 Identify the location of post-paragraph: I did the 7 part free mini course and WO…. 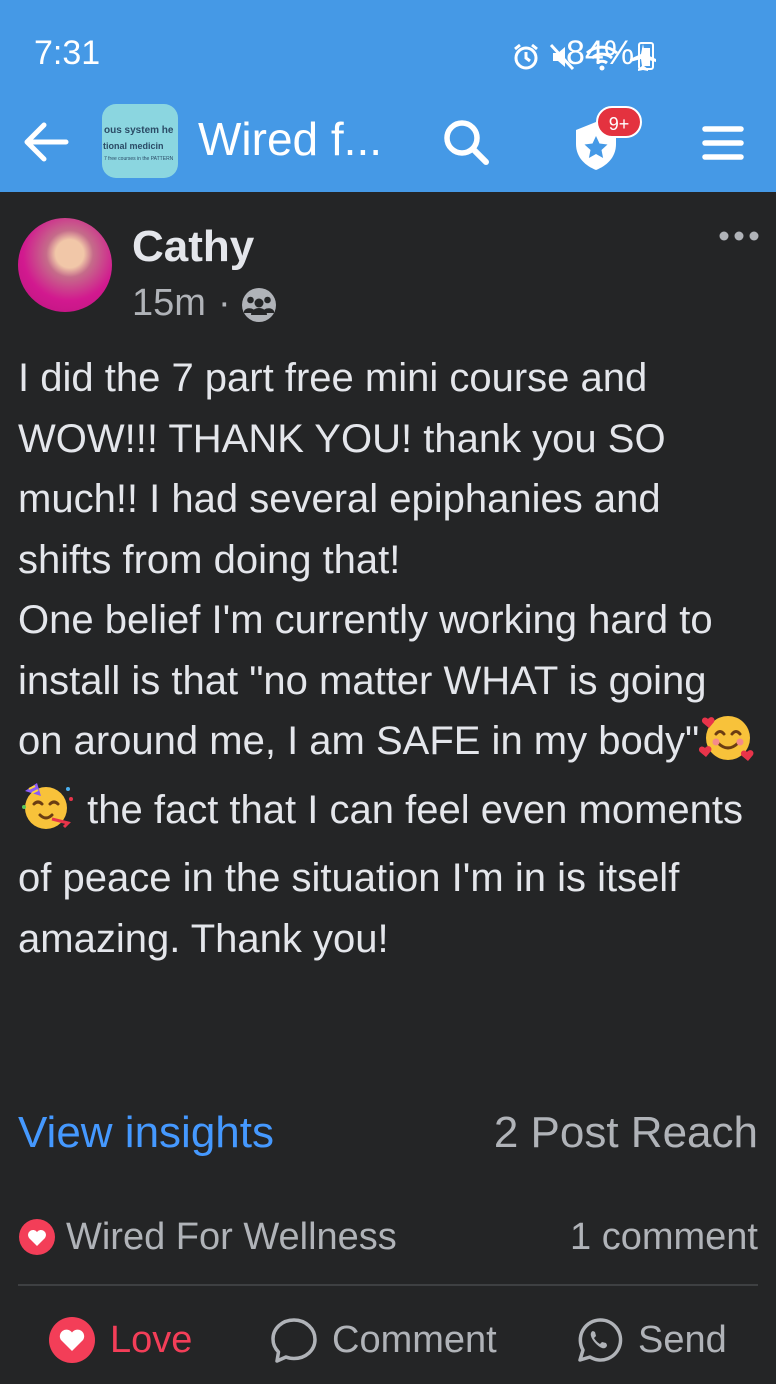
(347, 469).